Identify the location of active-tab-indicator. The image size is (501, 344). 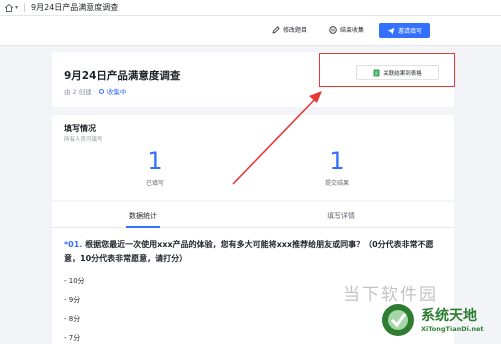
(143, 227).